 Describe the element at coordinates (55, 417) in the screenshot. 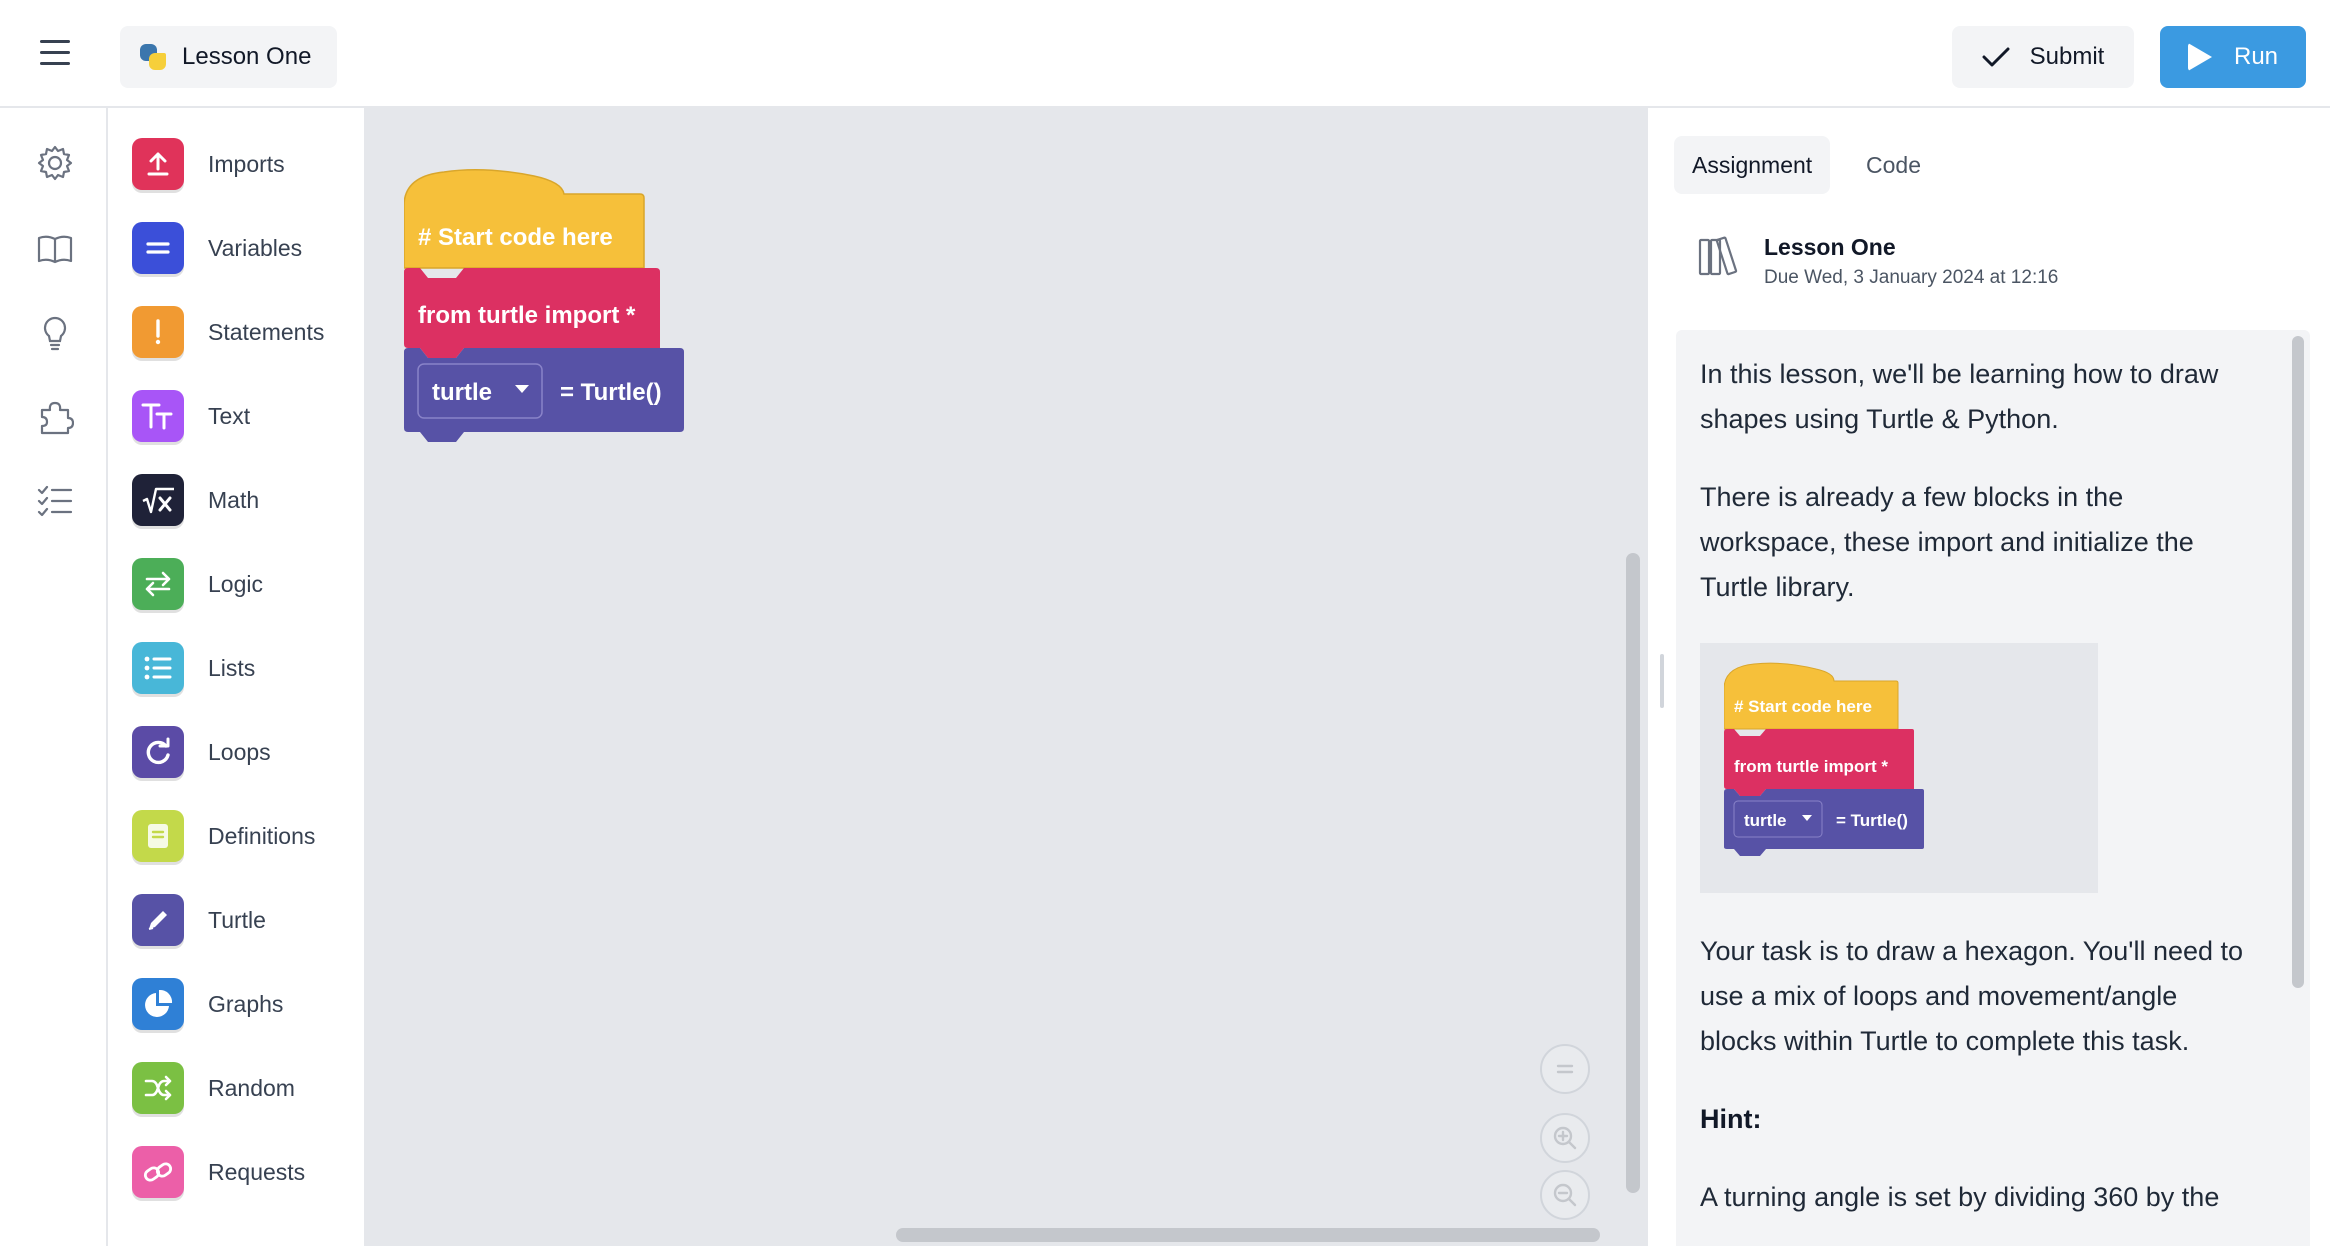

I see `puzzle-icon` at that location.